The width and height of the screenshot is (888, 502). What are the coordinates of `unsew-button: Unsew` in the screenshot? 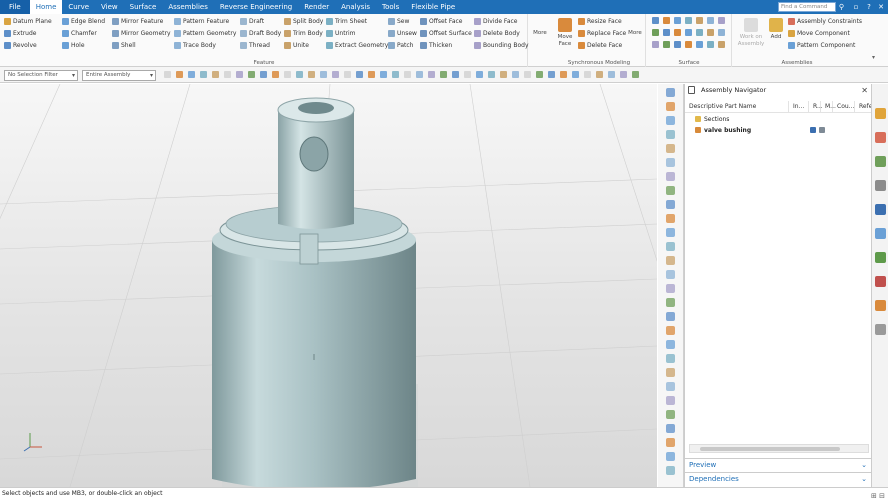 It's located at (402, 33).